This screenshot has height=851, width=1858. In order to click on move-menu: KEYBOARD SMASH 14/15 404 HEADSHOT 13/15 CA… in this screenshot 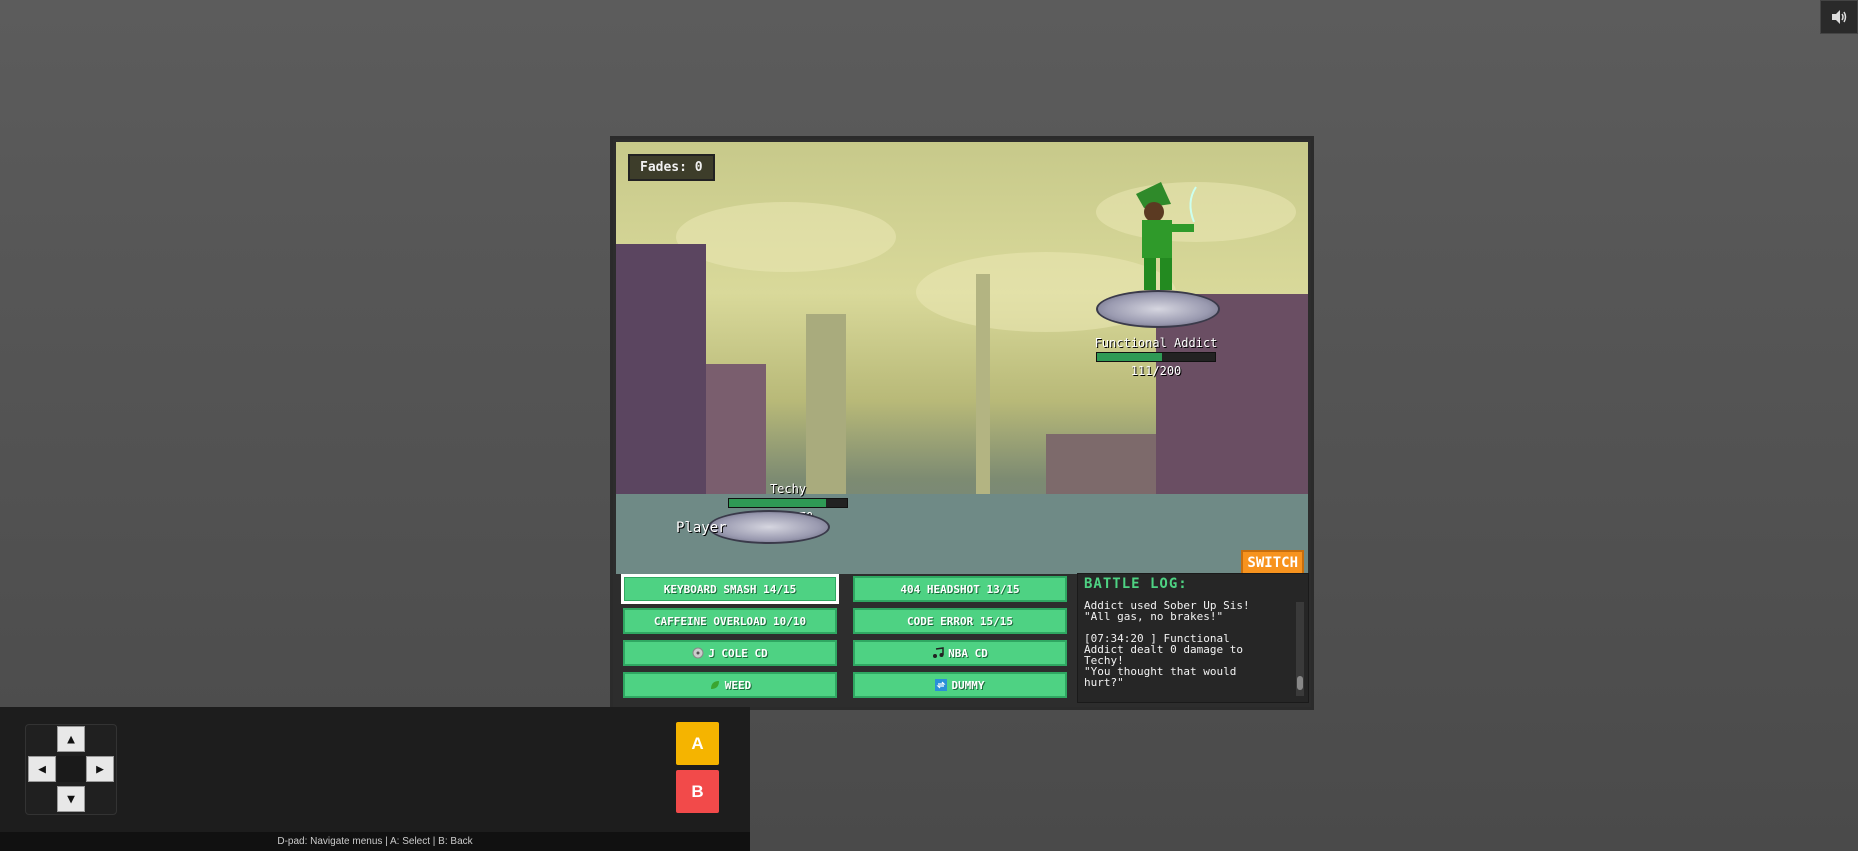, I will do `click(852, 638)`.